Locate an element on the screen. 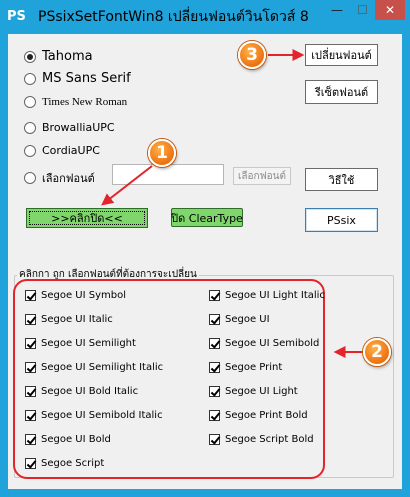  checkbox-label: Segoe UI Symbol is located at coordinates (83, 295).